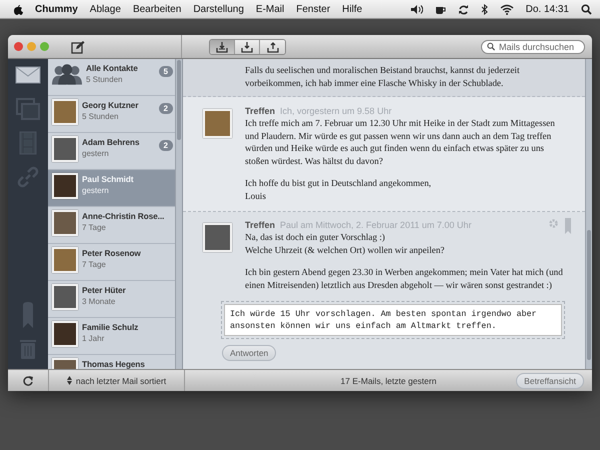 The image size is (600, 450). Describe the element at coordinates (18, 46) in the screenshot. I see `close-button` at that location.